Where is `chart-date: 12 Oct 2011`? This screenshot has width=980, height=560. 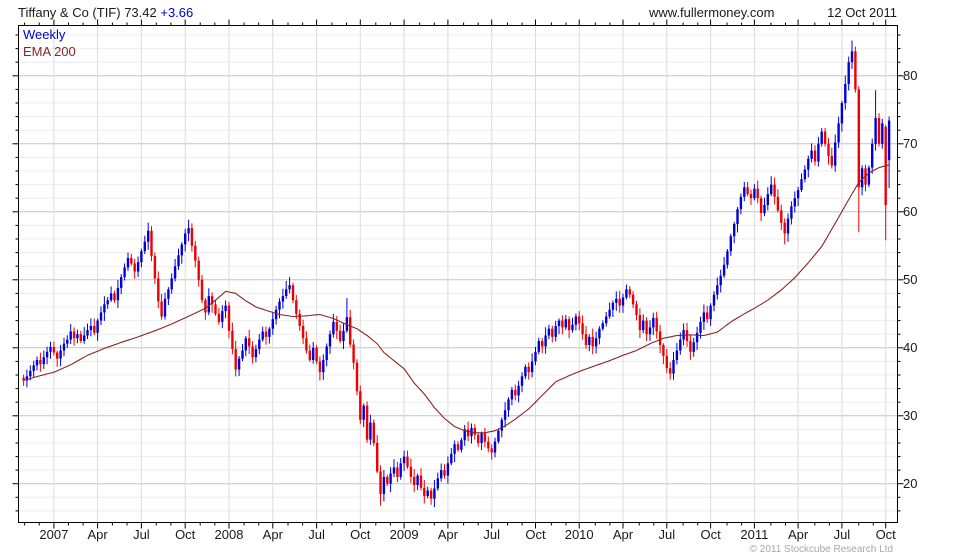
chart-date: 12 Oct 2011 is located at coordinates (862, 12).